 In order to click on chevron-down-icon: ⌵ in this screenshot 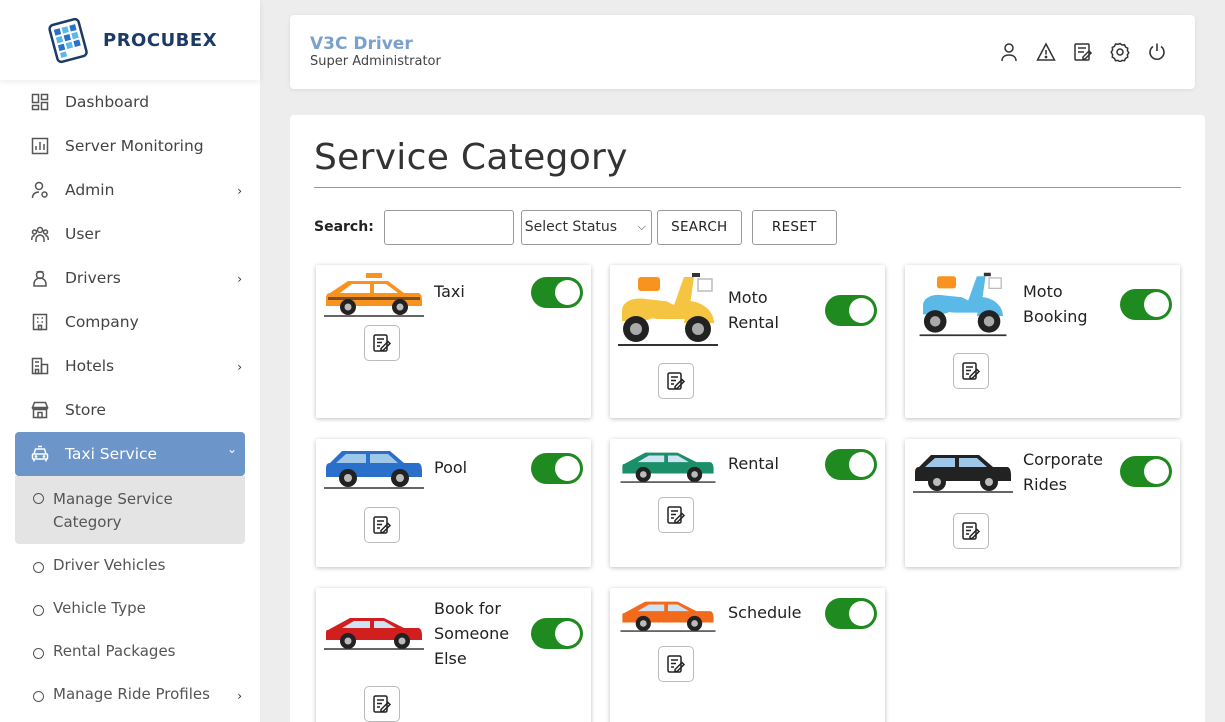, I will do `click(641, 226)`.